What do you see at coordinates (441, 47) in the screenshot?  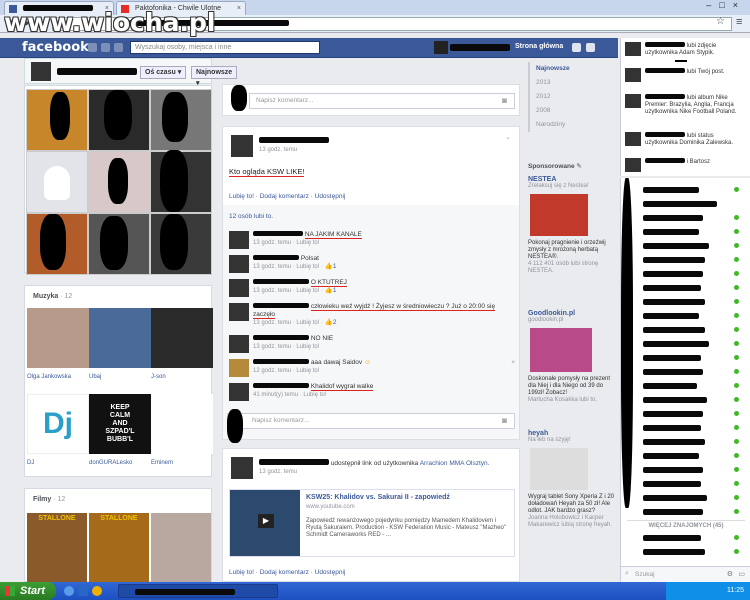 I see `avatar` at bounding box center [441, 47].